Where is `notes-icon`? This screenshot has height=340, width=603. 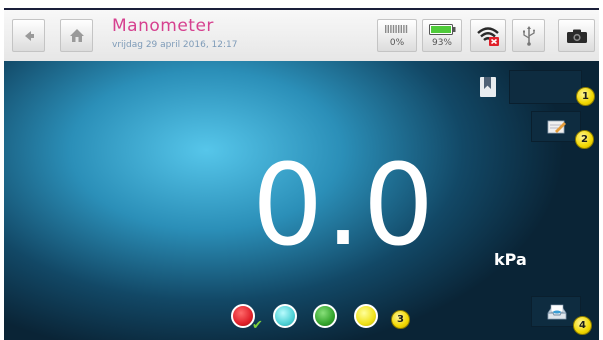 notes-icon is located at coordinates (557, 127).